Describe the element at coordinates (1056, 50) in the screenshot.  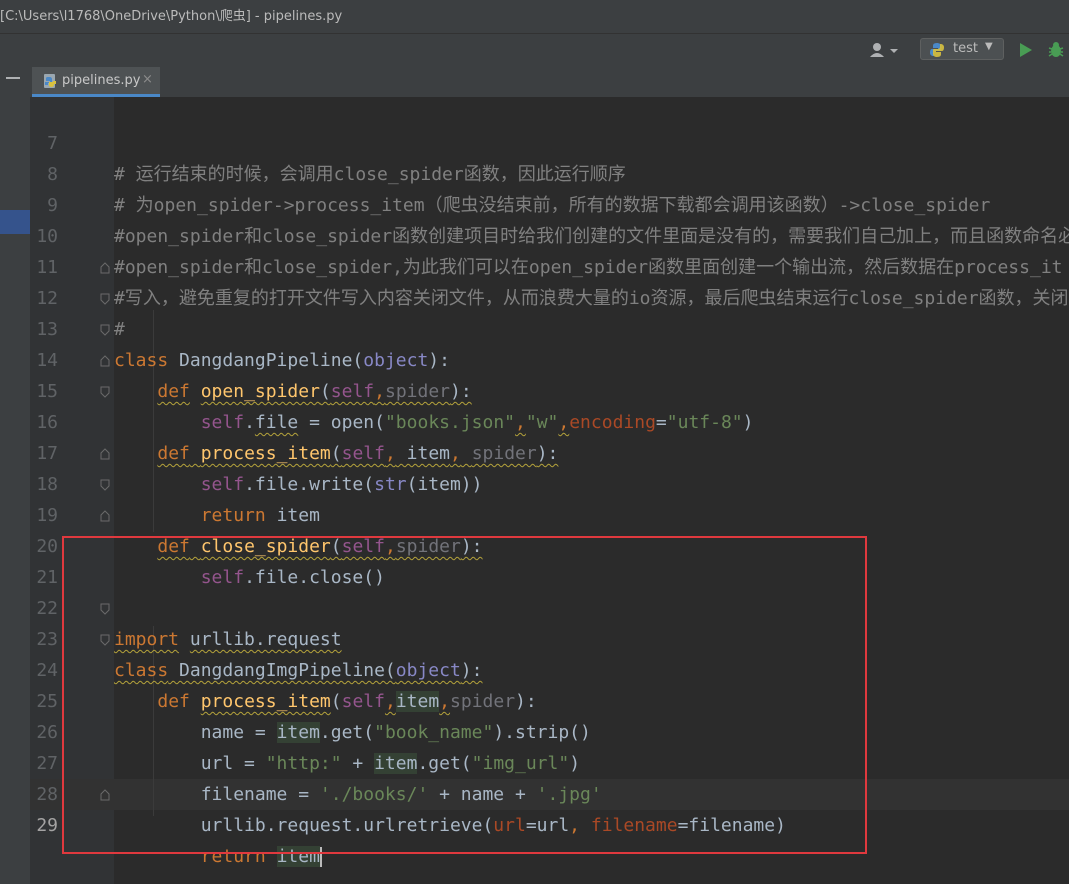
I see `debug-icon` at that location.